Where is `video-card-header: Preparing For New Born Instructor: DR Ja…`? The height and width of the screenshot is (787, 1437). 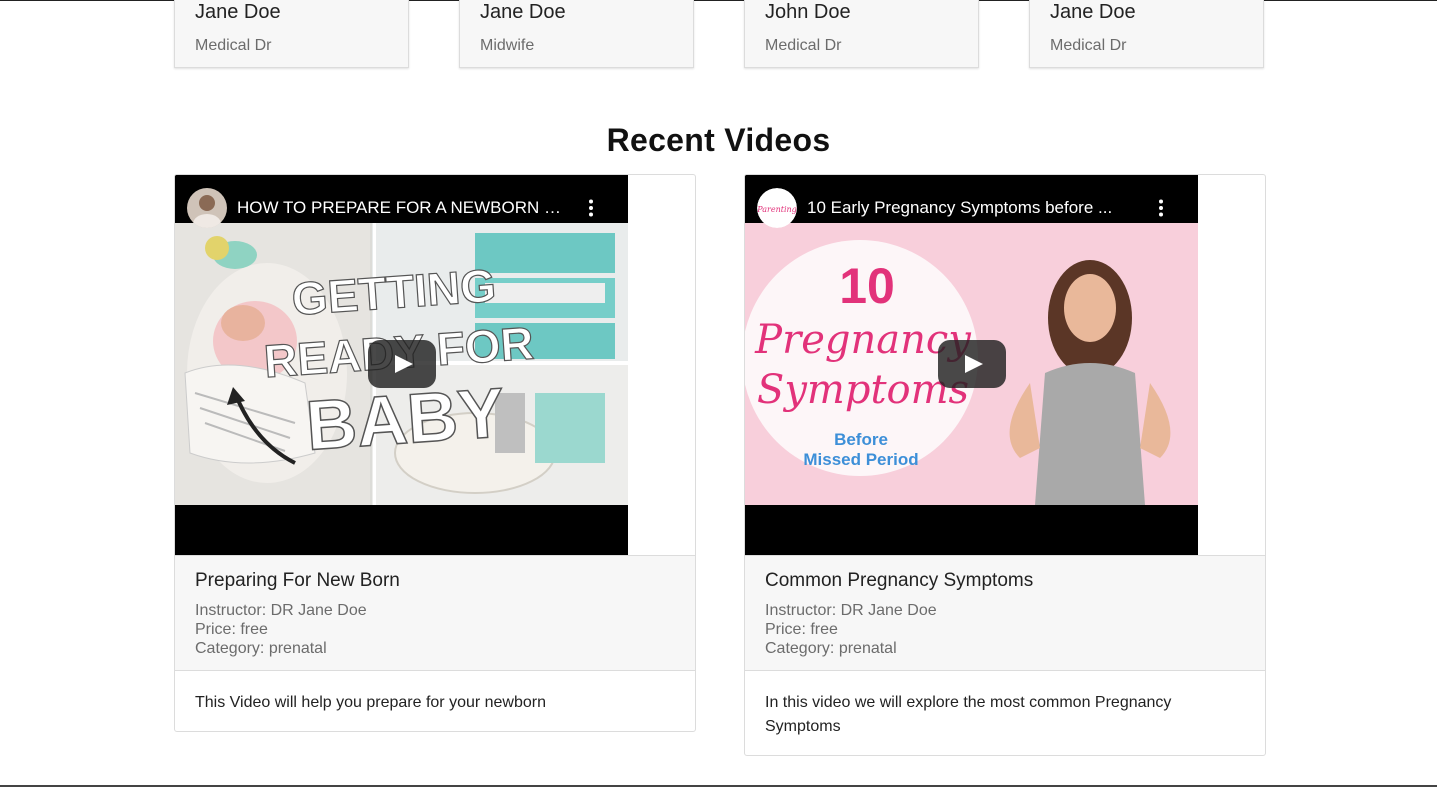 video-card-header: Preparing For New Born Instructor: DR Ja… is located at coordinates (435, 613).